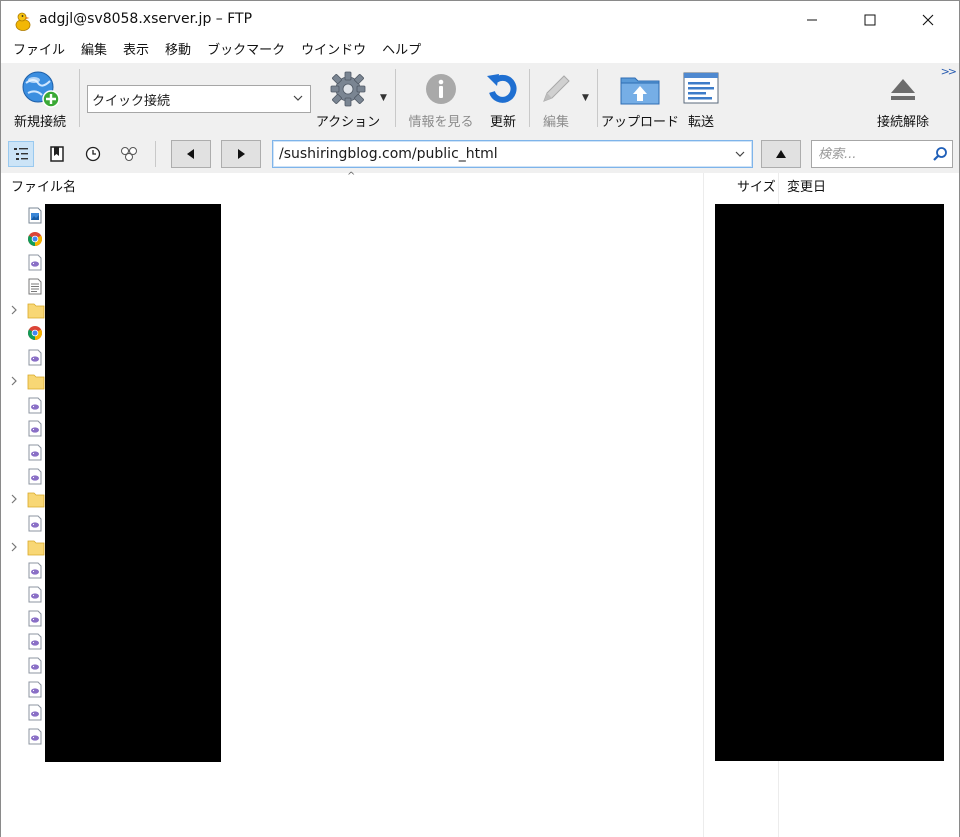 This screenshot has width=960, height=837. What do you see at coordinates (701, 88) in the screenshot?
I see `transfer-window-icon` at bounding box center [701, 88].